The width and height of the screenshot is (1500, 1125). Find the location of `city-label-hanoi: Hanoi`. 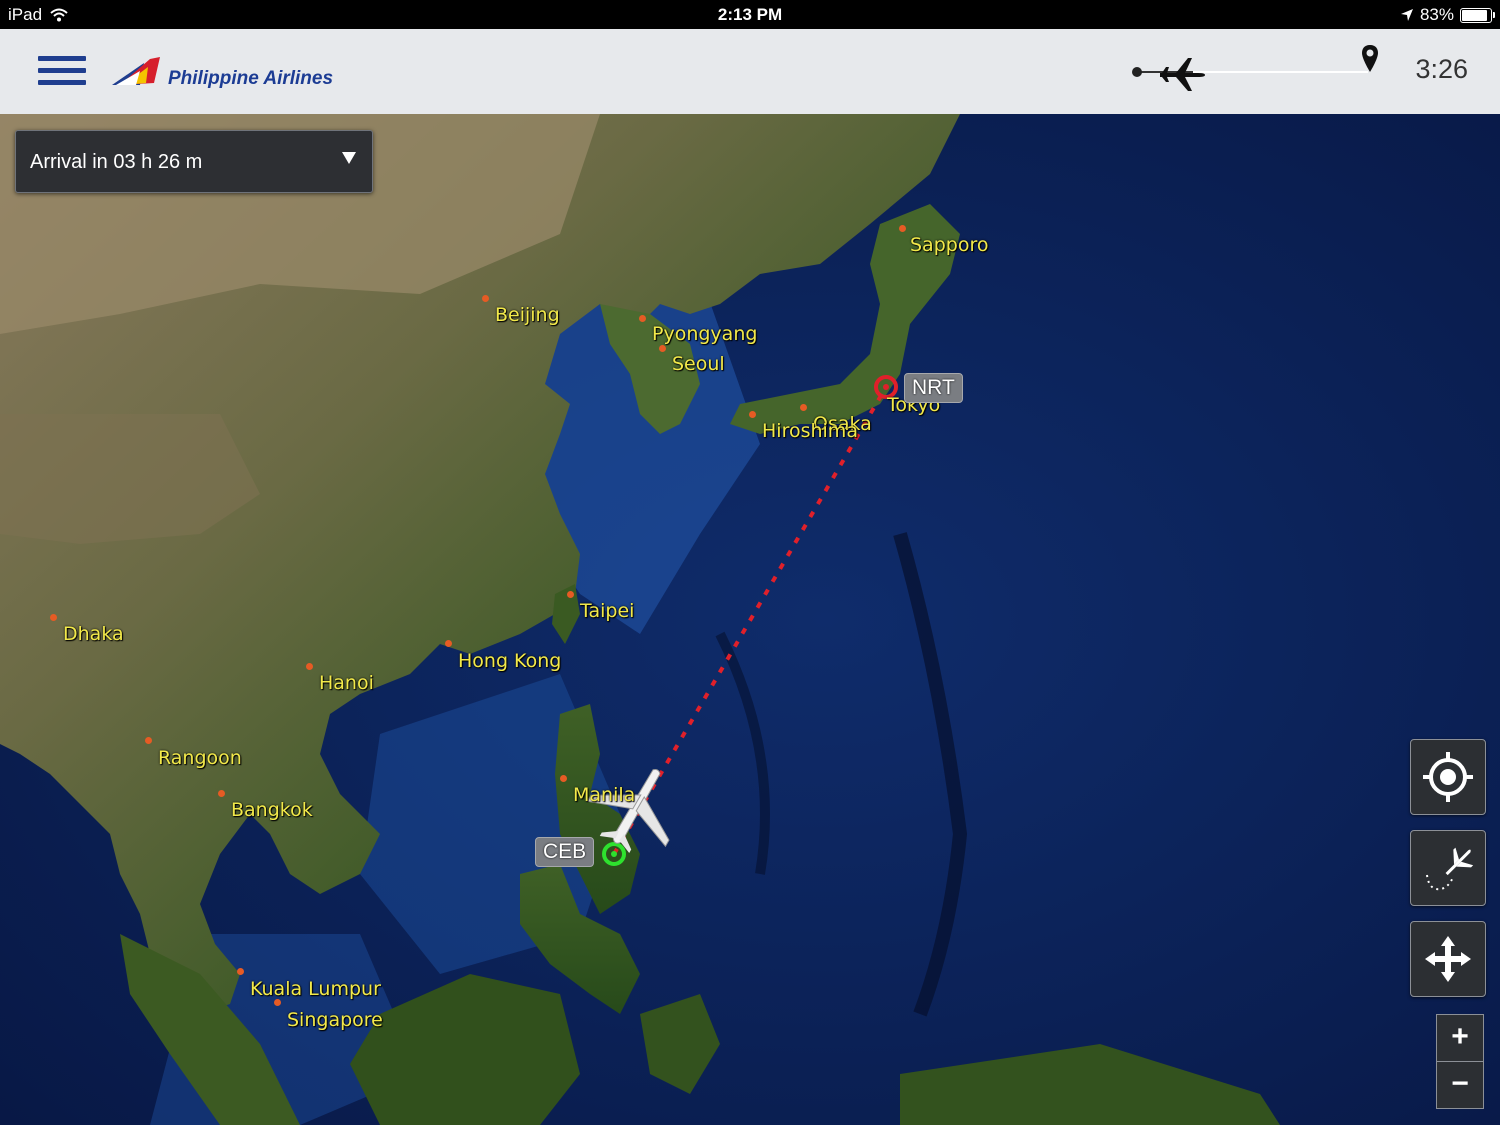

city-label-hanoi: Hanoi is located at coordinates (346, 683).